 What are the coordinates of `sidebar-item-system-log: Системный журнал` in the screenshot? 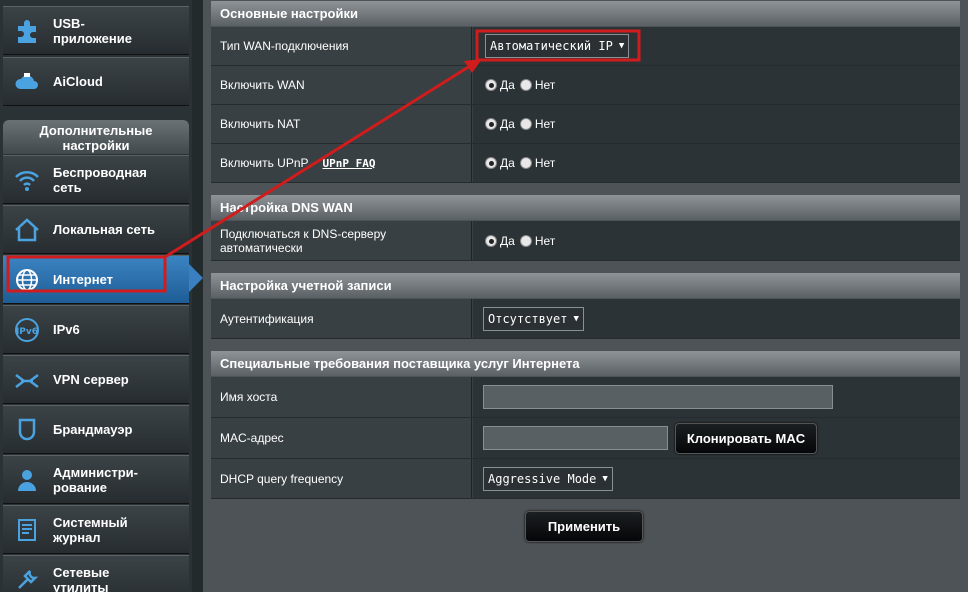 It's located at (96, 529).